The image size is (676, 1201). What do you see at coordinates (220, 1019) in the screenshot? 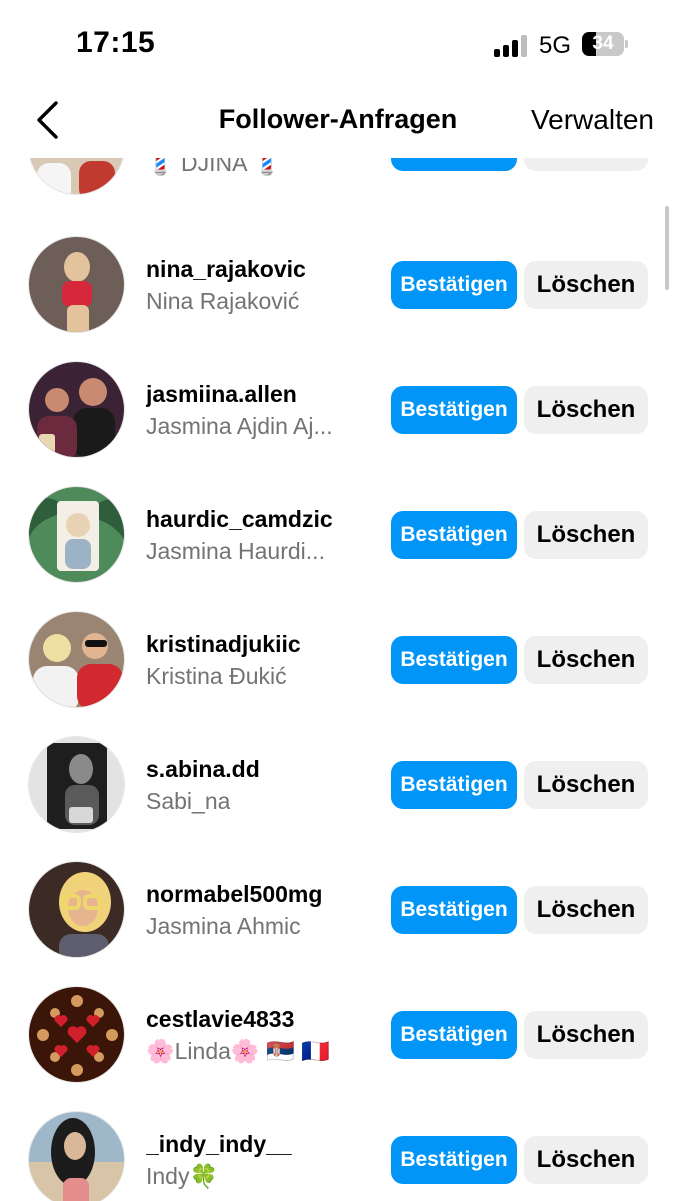
I see `username: cestlavie4833` at bounding box center [220, 1019].